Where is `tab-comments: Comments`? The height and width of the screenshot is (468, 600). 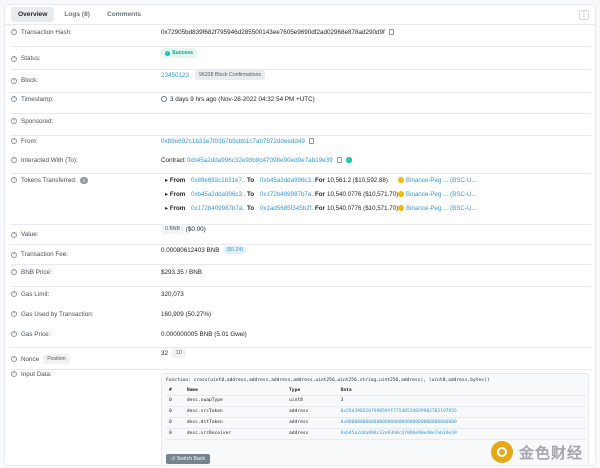
tab-comments: Comments is located at coordinates (124, 14).